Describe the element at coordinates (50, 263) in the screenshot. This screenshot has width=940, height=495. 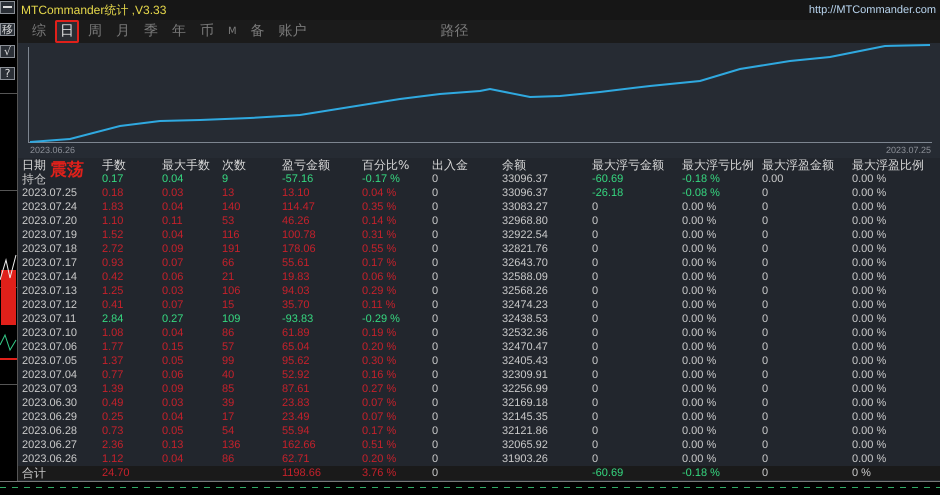
I see `date-cell: 2023.07.17` at that location.